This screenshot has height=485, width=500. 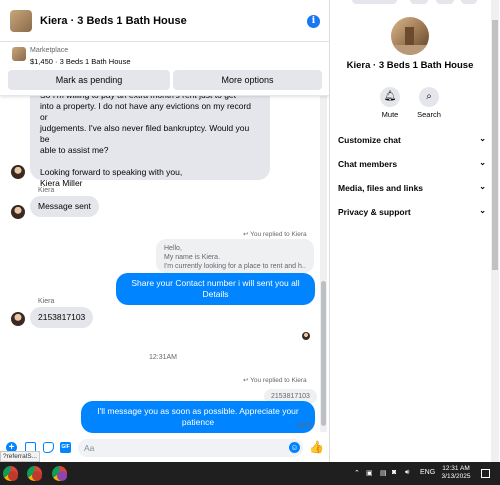 What do you see at coordinates (304, 425) in the screenshot?
I see `message-status: Sent` at bounding box center [304, 425].